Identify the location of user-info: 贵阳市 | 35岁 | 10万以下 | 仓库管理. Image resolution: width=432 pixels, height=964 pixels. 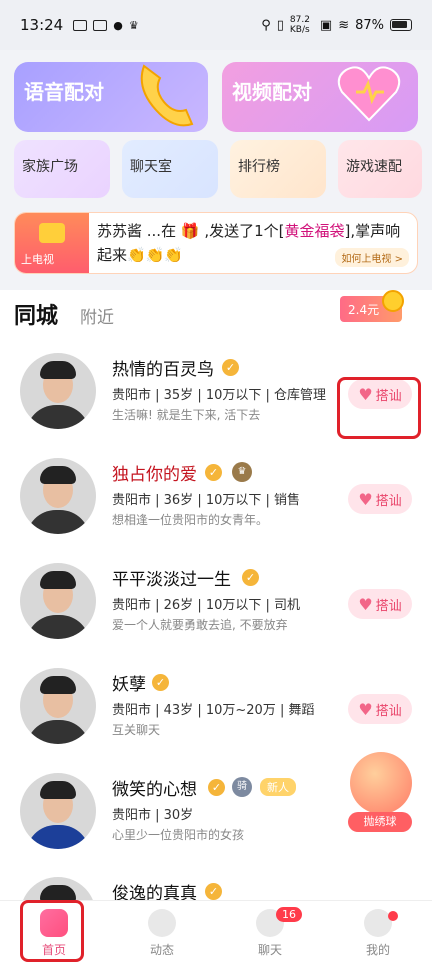
(219, 395).